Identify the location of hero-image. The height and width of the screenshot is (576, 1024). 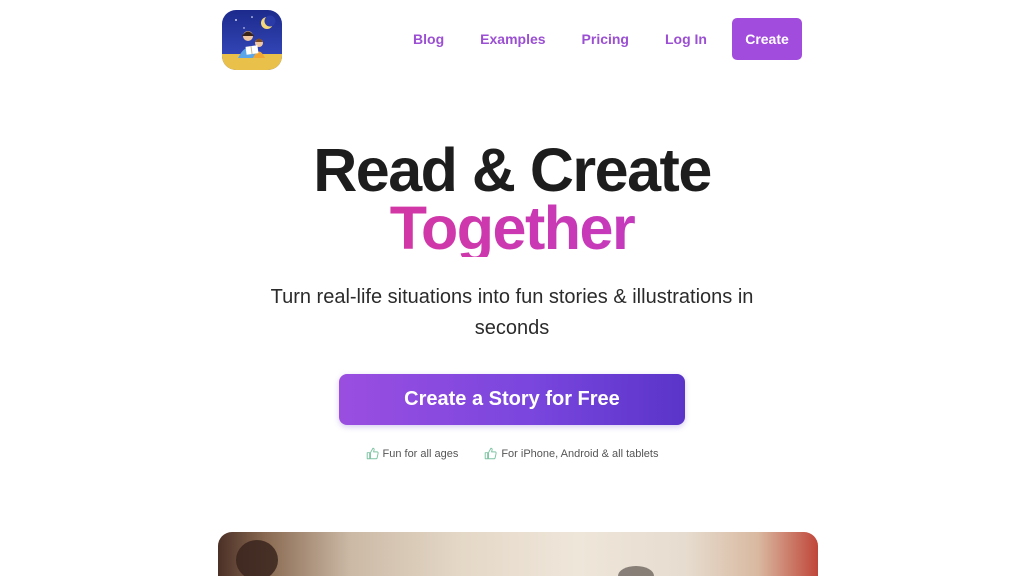
(518, 554).